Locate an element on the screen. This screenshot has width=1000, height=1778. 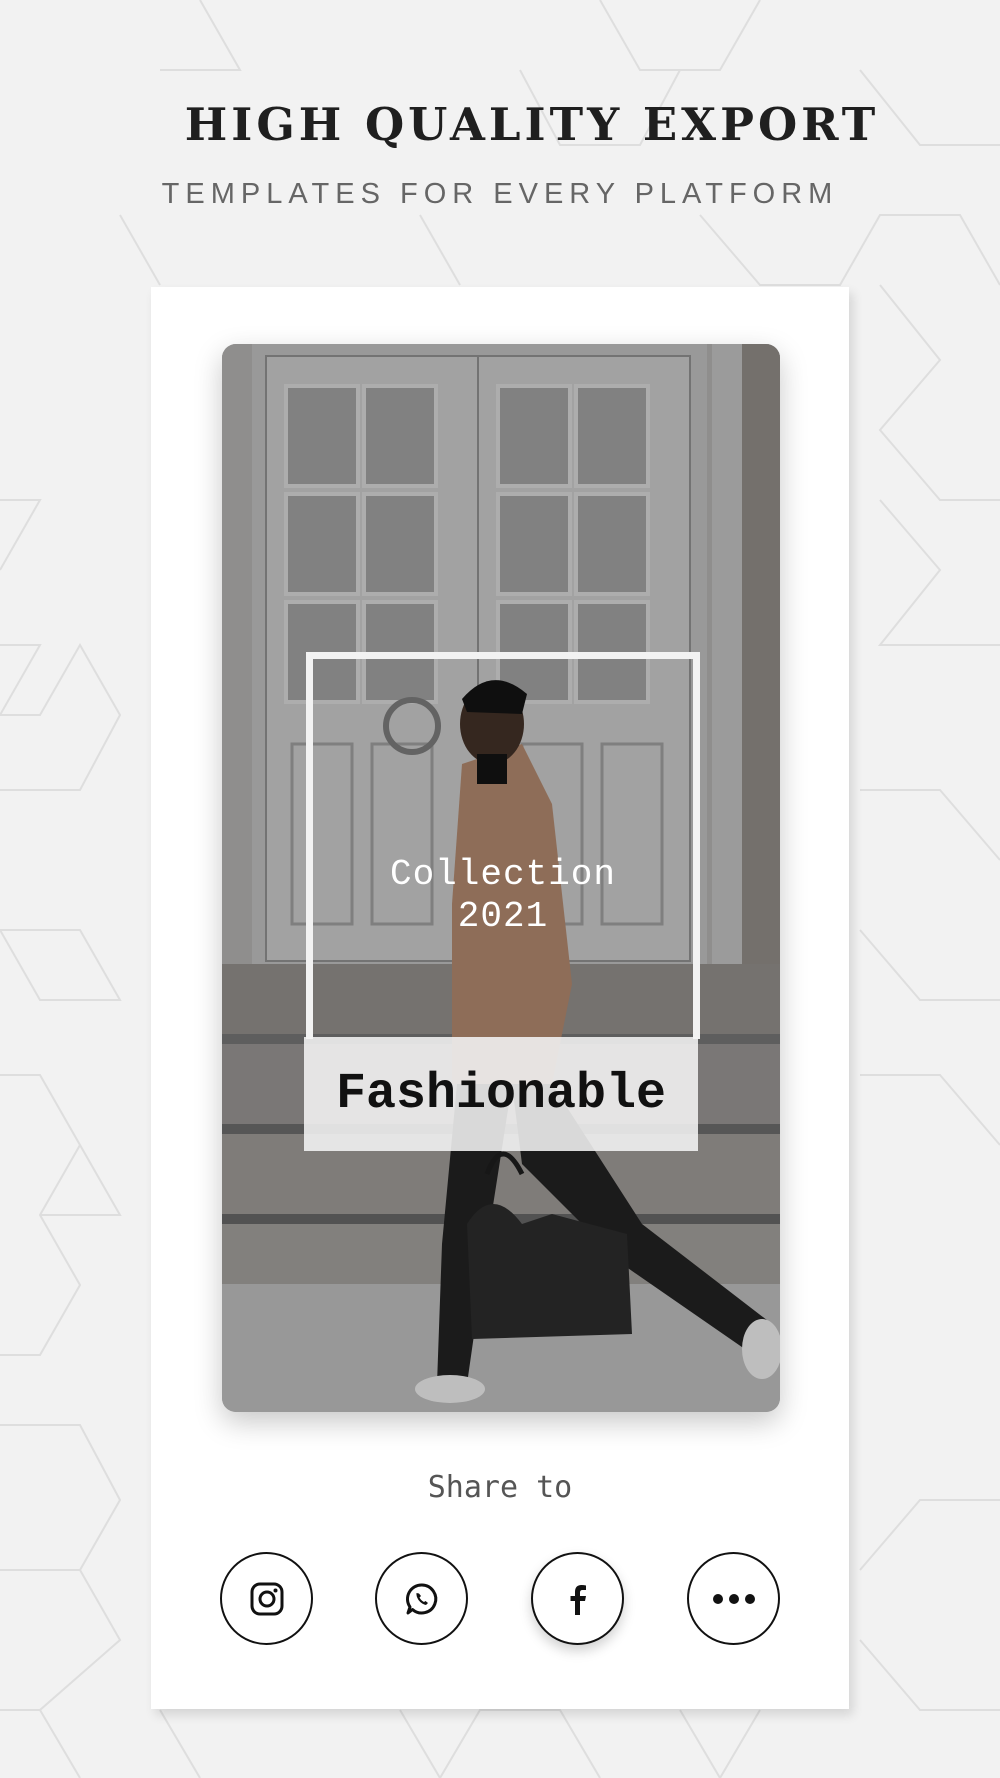
brand-box: Fashionable is located at coordinates (501, 1094).